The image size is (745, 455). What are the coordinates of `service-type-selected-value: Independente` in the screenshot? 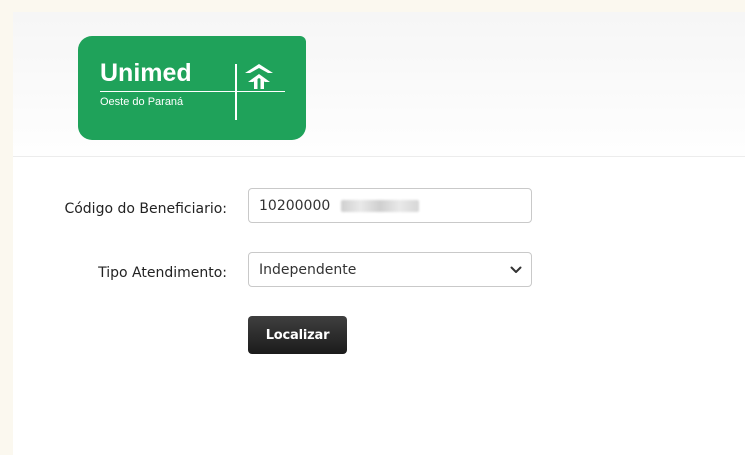 It's located at (308, 270).